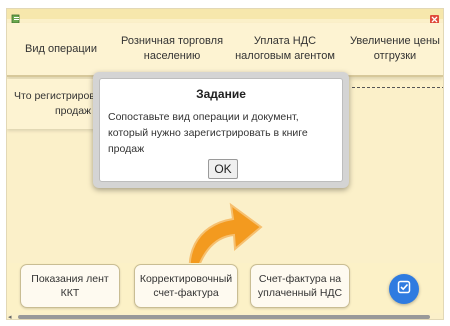 The width and height of the screenshot is (450, 326). I want to click on header-tax-agent: Уплата НДС налоговым агентом, so click(285, 48).